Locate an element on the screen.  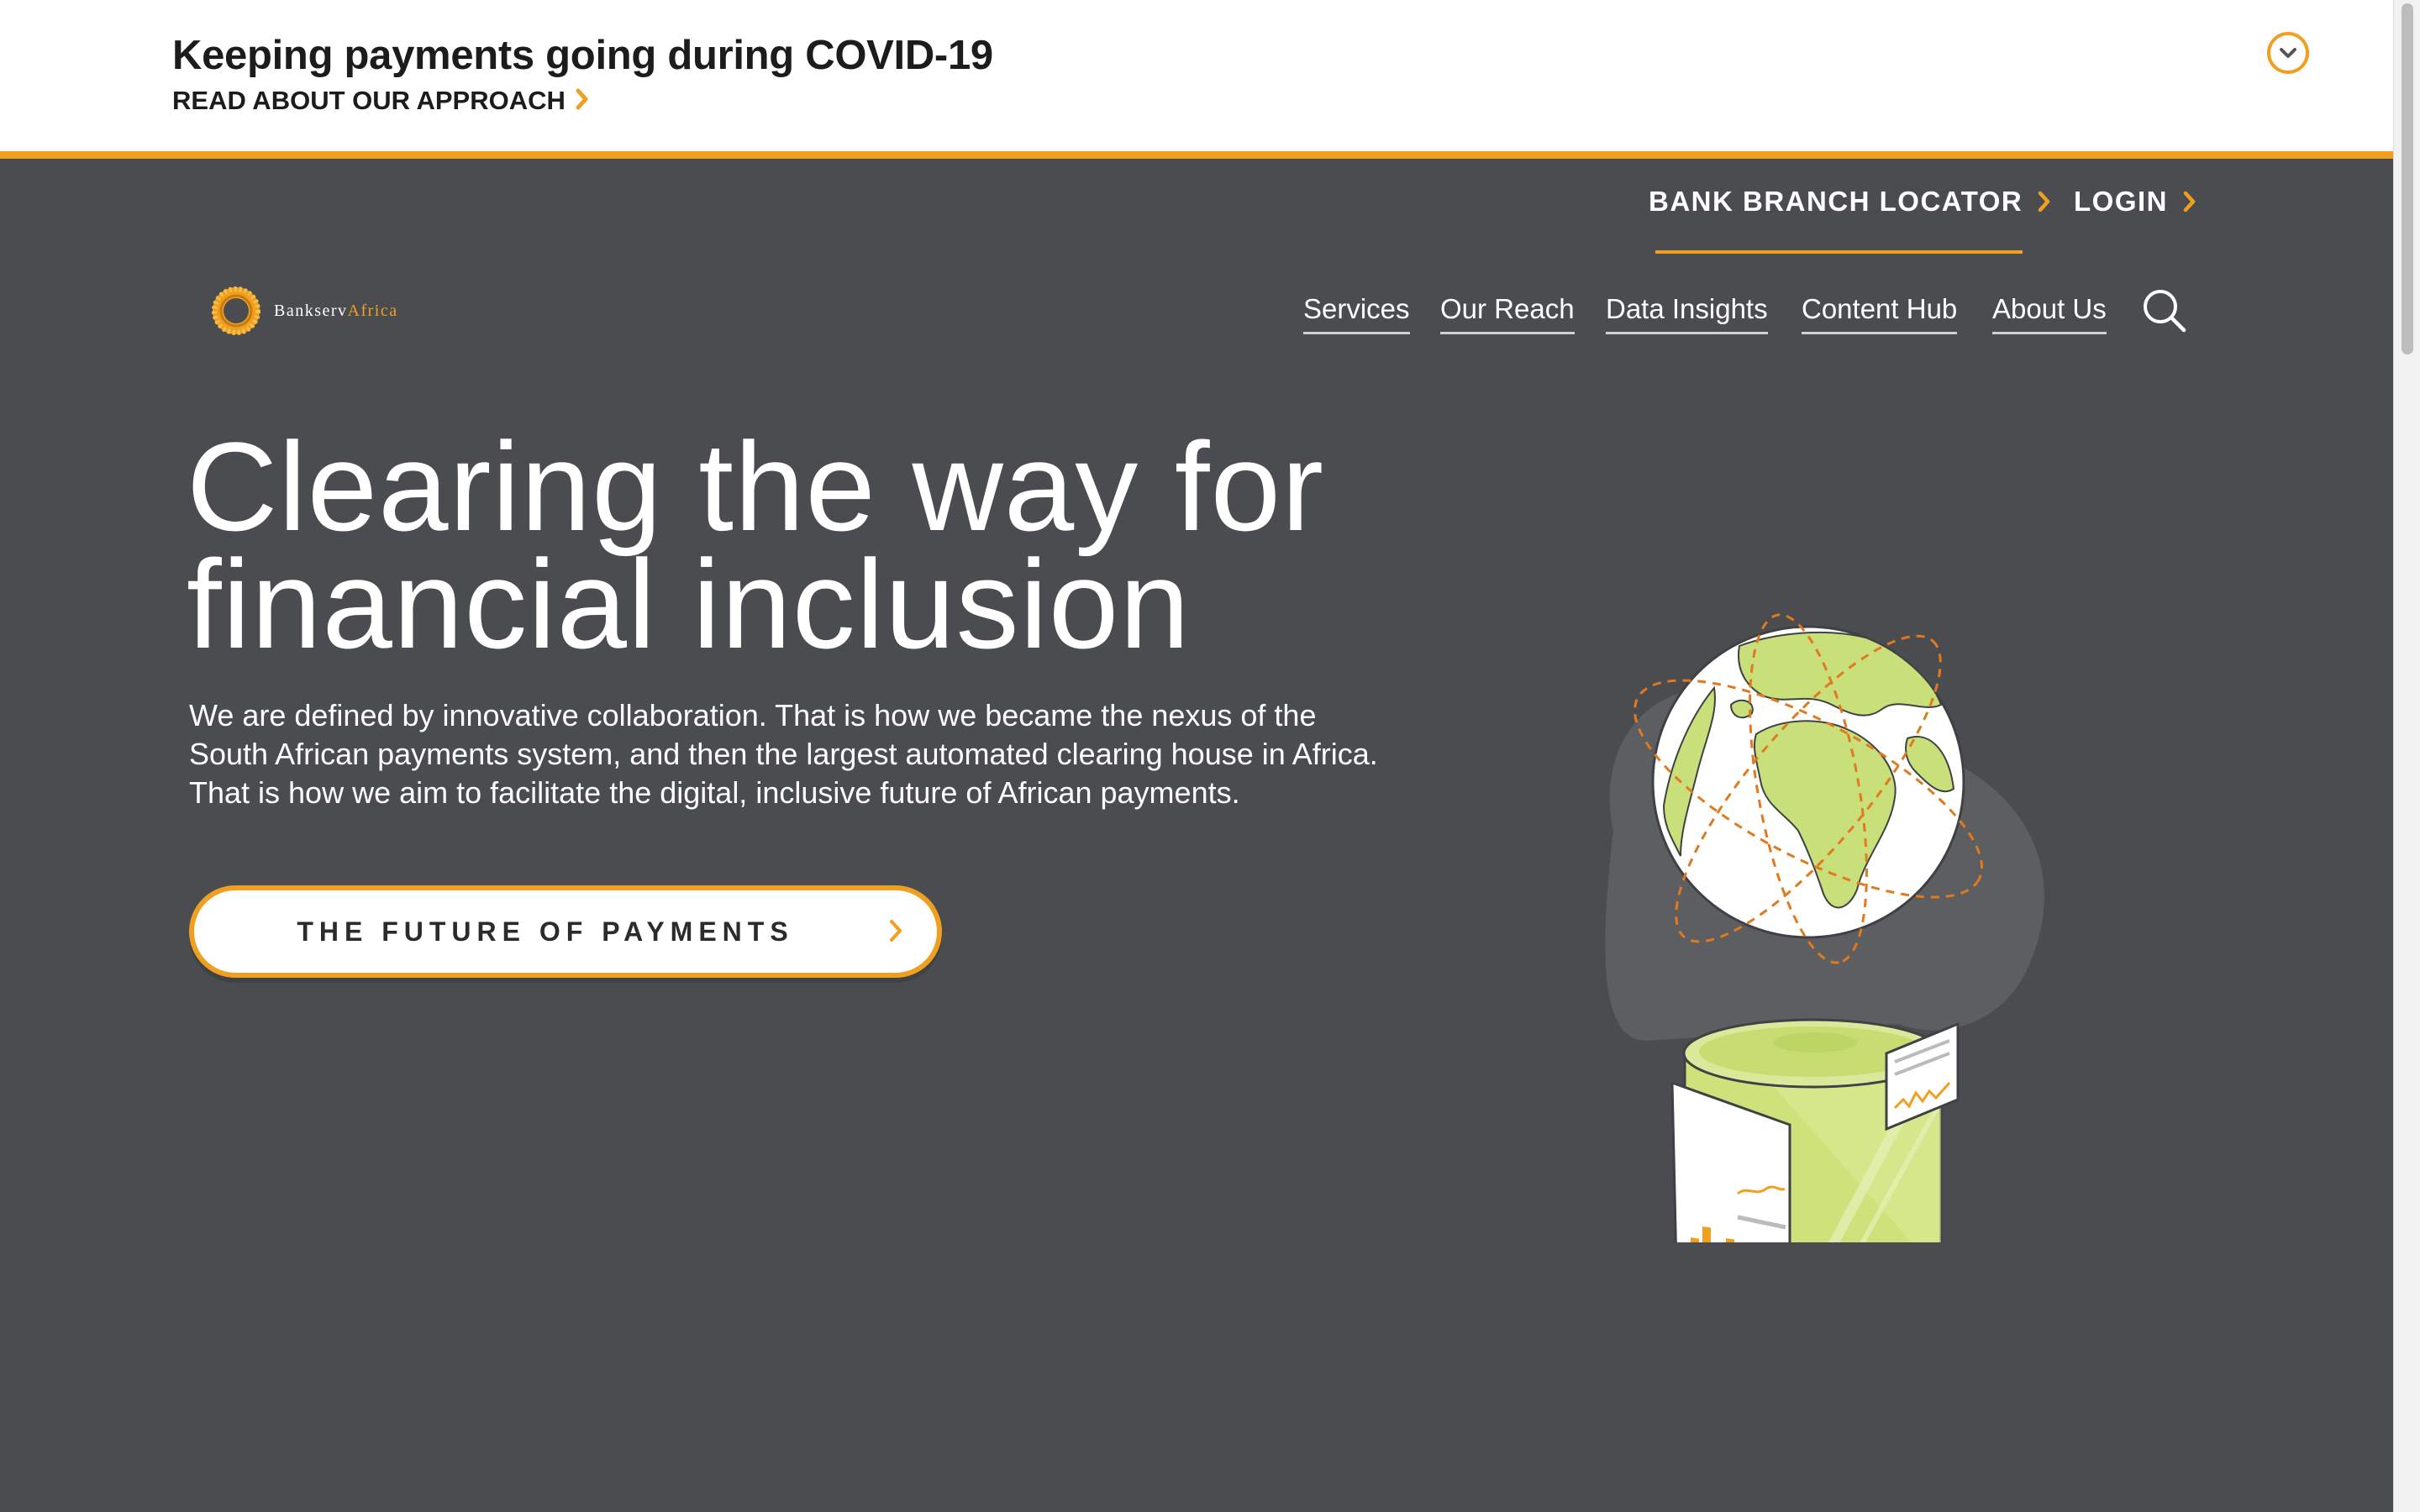
sun-logo-icon is located at coordinates (236, 310).